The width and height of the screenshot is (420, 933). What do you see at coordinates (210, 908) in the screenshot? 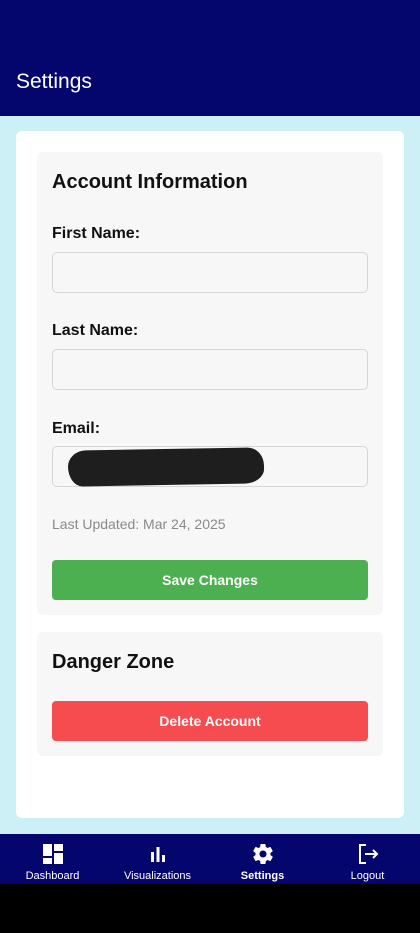
I see `system-navigation-bar` at bounding box center [210, 908].